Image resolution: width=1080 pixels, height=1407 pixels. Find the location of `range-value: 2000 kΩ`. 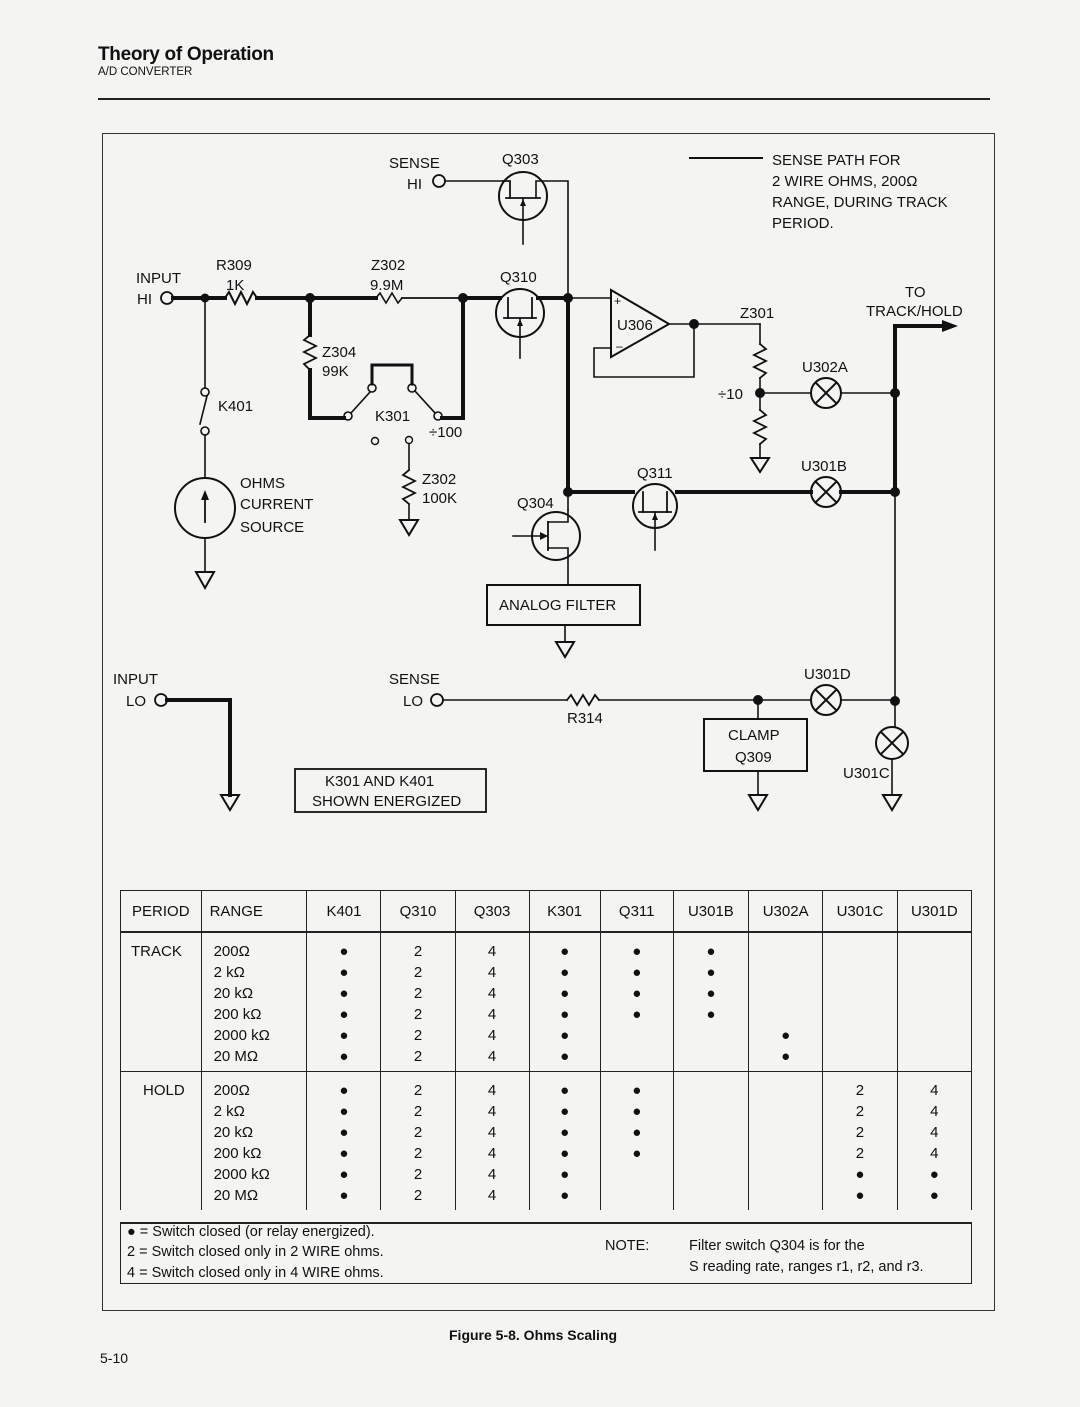

range-value: 2000 kΩ is located at coordinates (241, 1035).